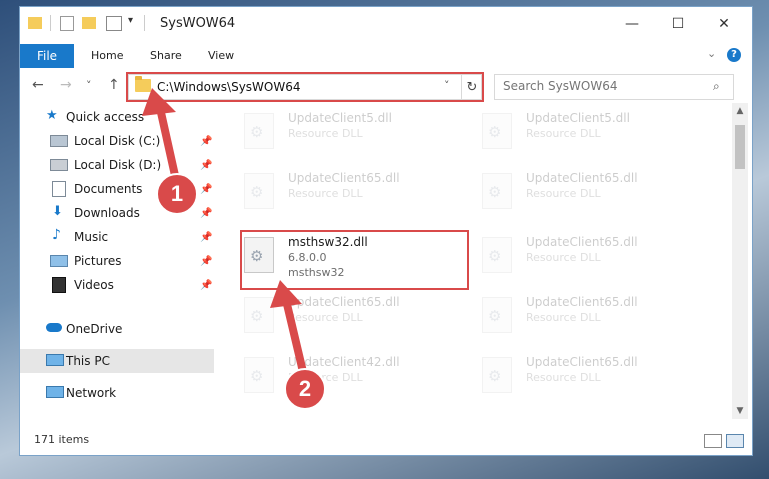 The height and width of the screenshot is (479, 769). Describe the element at coordinates (735, 441) in the screenshot. I see `large-icons-view-icon` at that location.